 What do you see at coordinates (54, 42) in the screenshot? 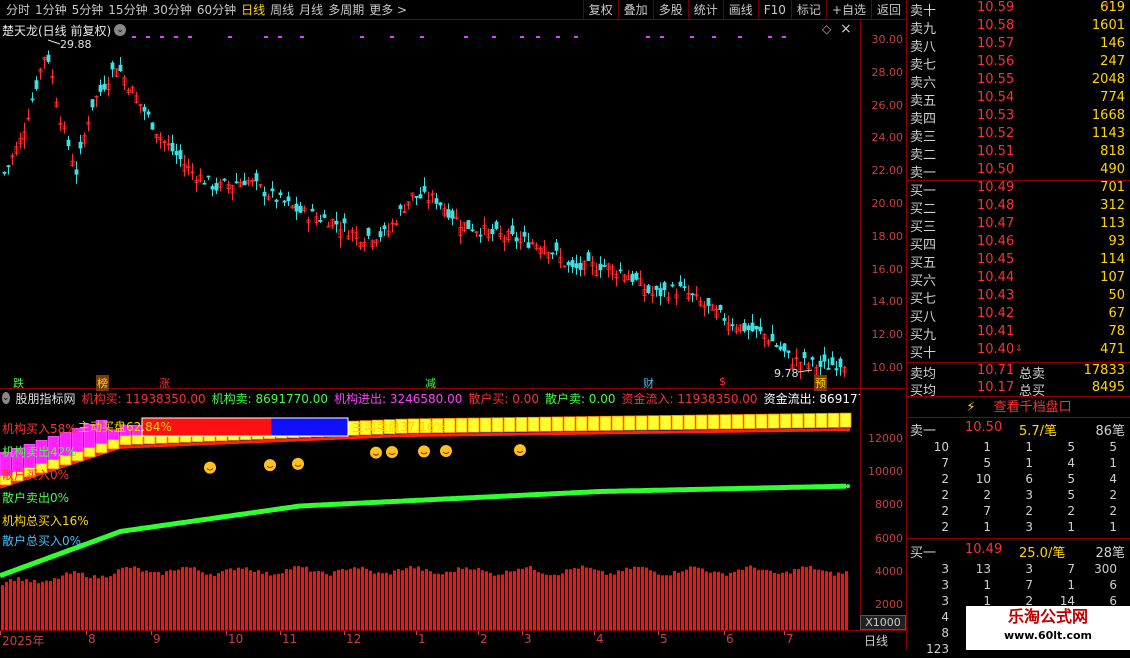
I see `high-marker-line` at bounding box center [54, 42].